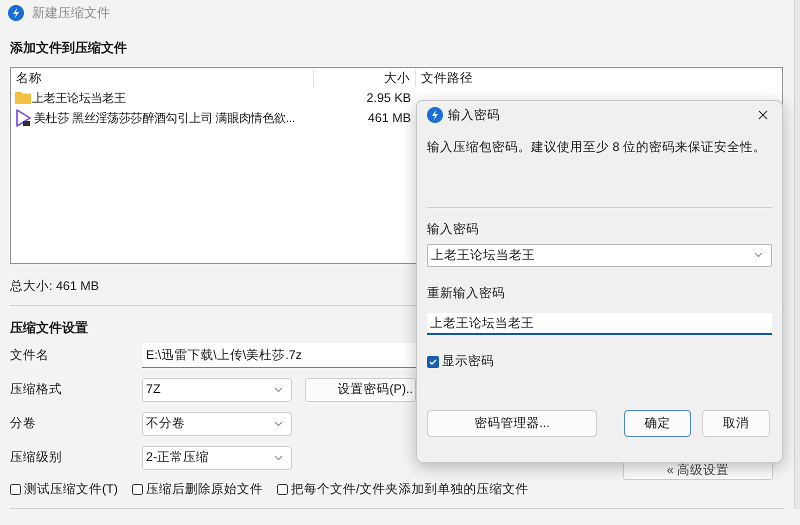  Describe the element at coordinates (71, 489) in the screenshot. I see `option-label: 测试压缩文件(T)` at that location.